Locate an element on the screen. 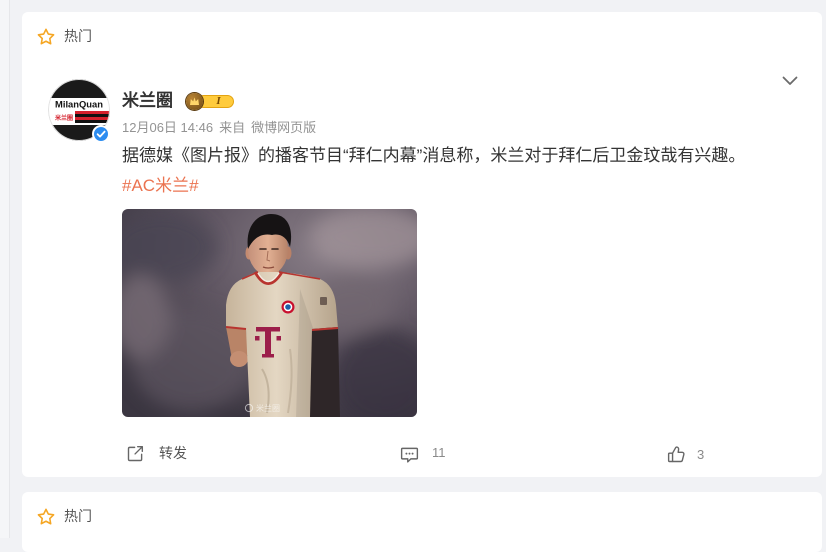  source-prefix: 来自 is located at coordinates (232, 127).